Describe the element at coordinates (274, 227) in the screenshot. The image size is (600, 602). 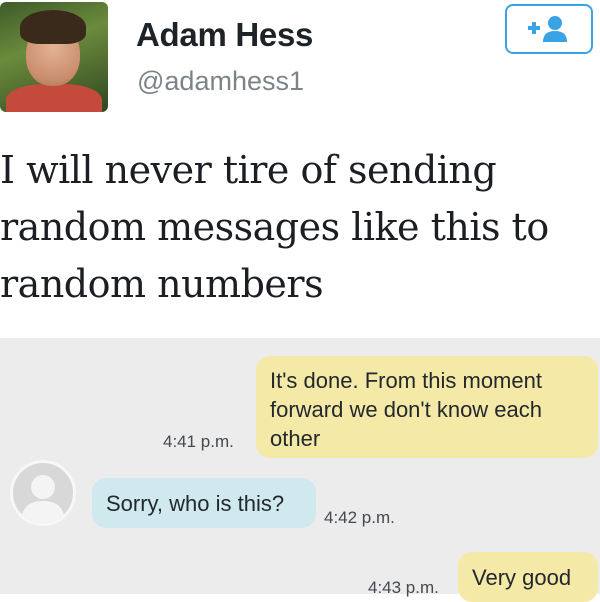
I see `tweet-text-line: random messages like this to` at that location.